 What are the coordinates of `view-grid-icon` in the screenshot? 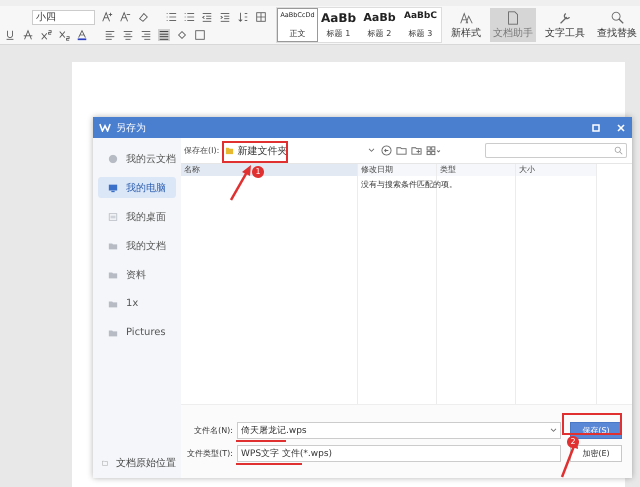 It's located at (434, 150).